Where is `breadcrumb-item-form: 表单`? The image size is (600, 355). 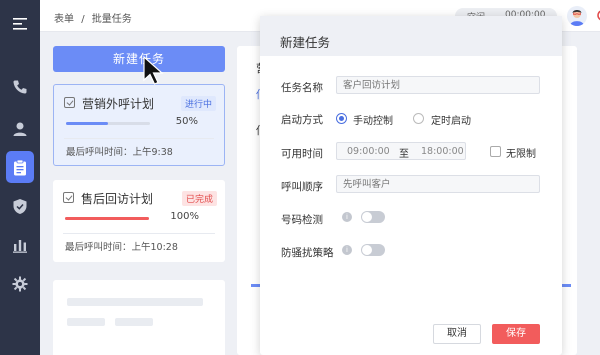
breadcrumb-item-form: 表单 is located at coordinates (64, 19).